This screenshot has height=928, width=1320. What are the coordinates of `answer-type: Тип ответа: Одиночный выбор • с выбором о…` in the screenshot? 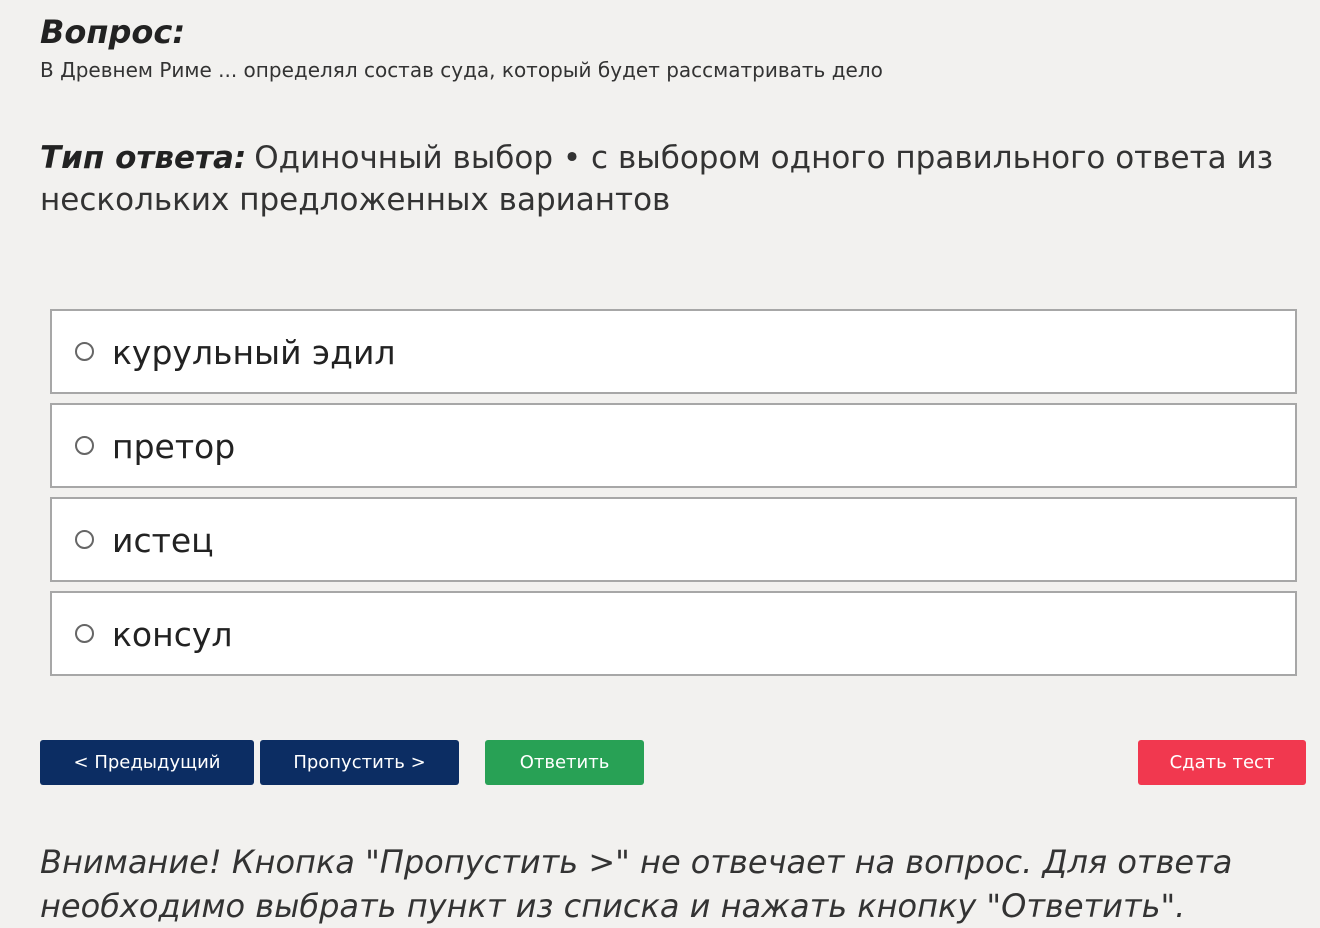 It's located at (660, 179).